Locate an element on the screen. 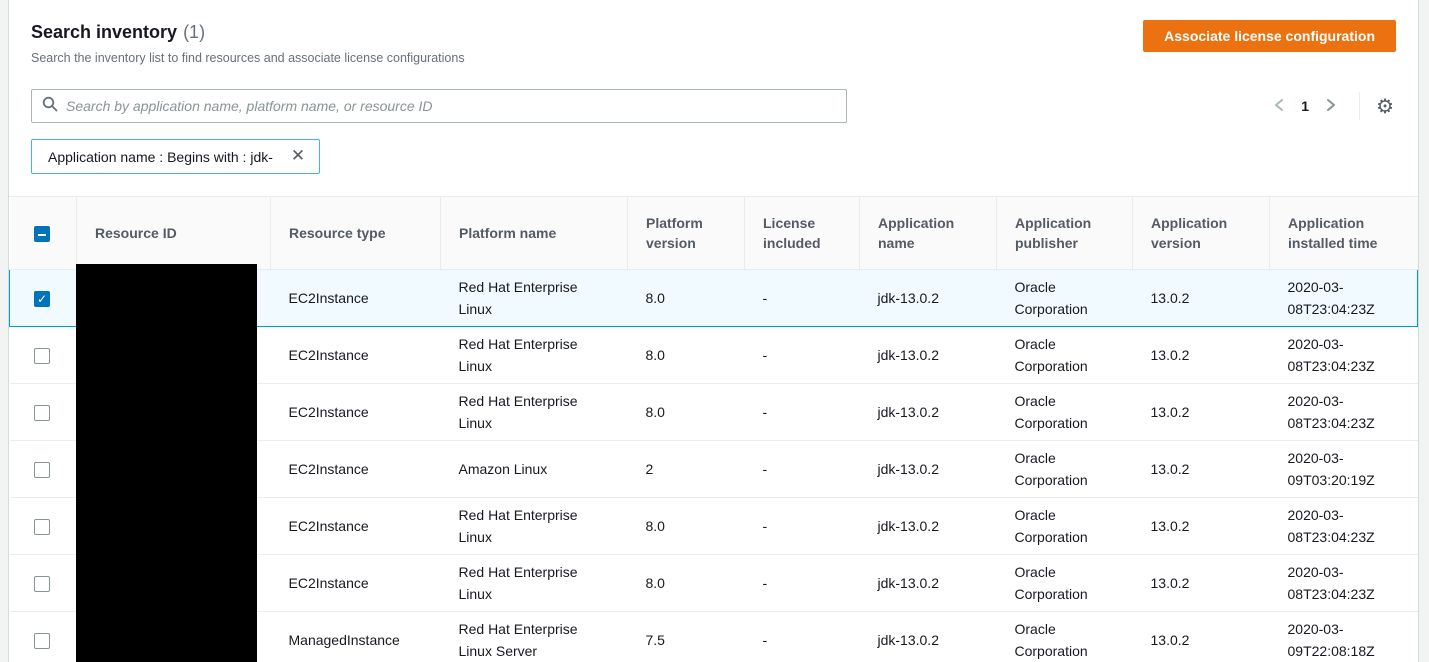 The width and height of the screenshot is (1429, 662). select-all-cell is located at coordinates (43, 233).